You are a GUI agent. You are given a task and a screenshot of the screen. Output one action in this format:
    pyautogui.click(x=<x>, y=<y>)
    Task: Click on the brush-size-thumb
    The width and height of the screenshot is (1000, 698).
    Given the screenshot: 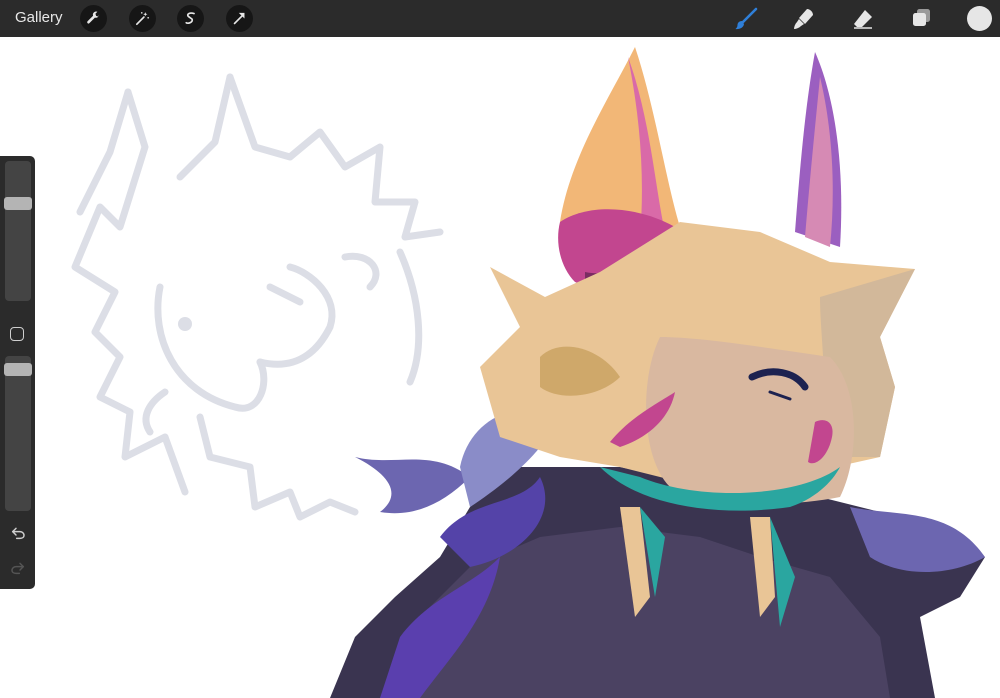 What is the action you would take?
    pyautogui.click(x=18, y=203)
    